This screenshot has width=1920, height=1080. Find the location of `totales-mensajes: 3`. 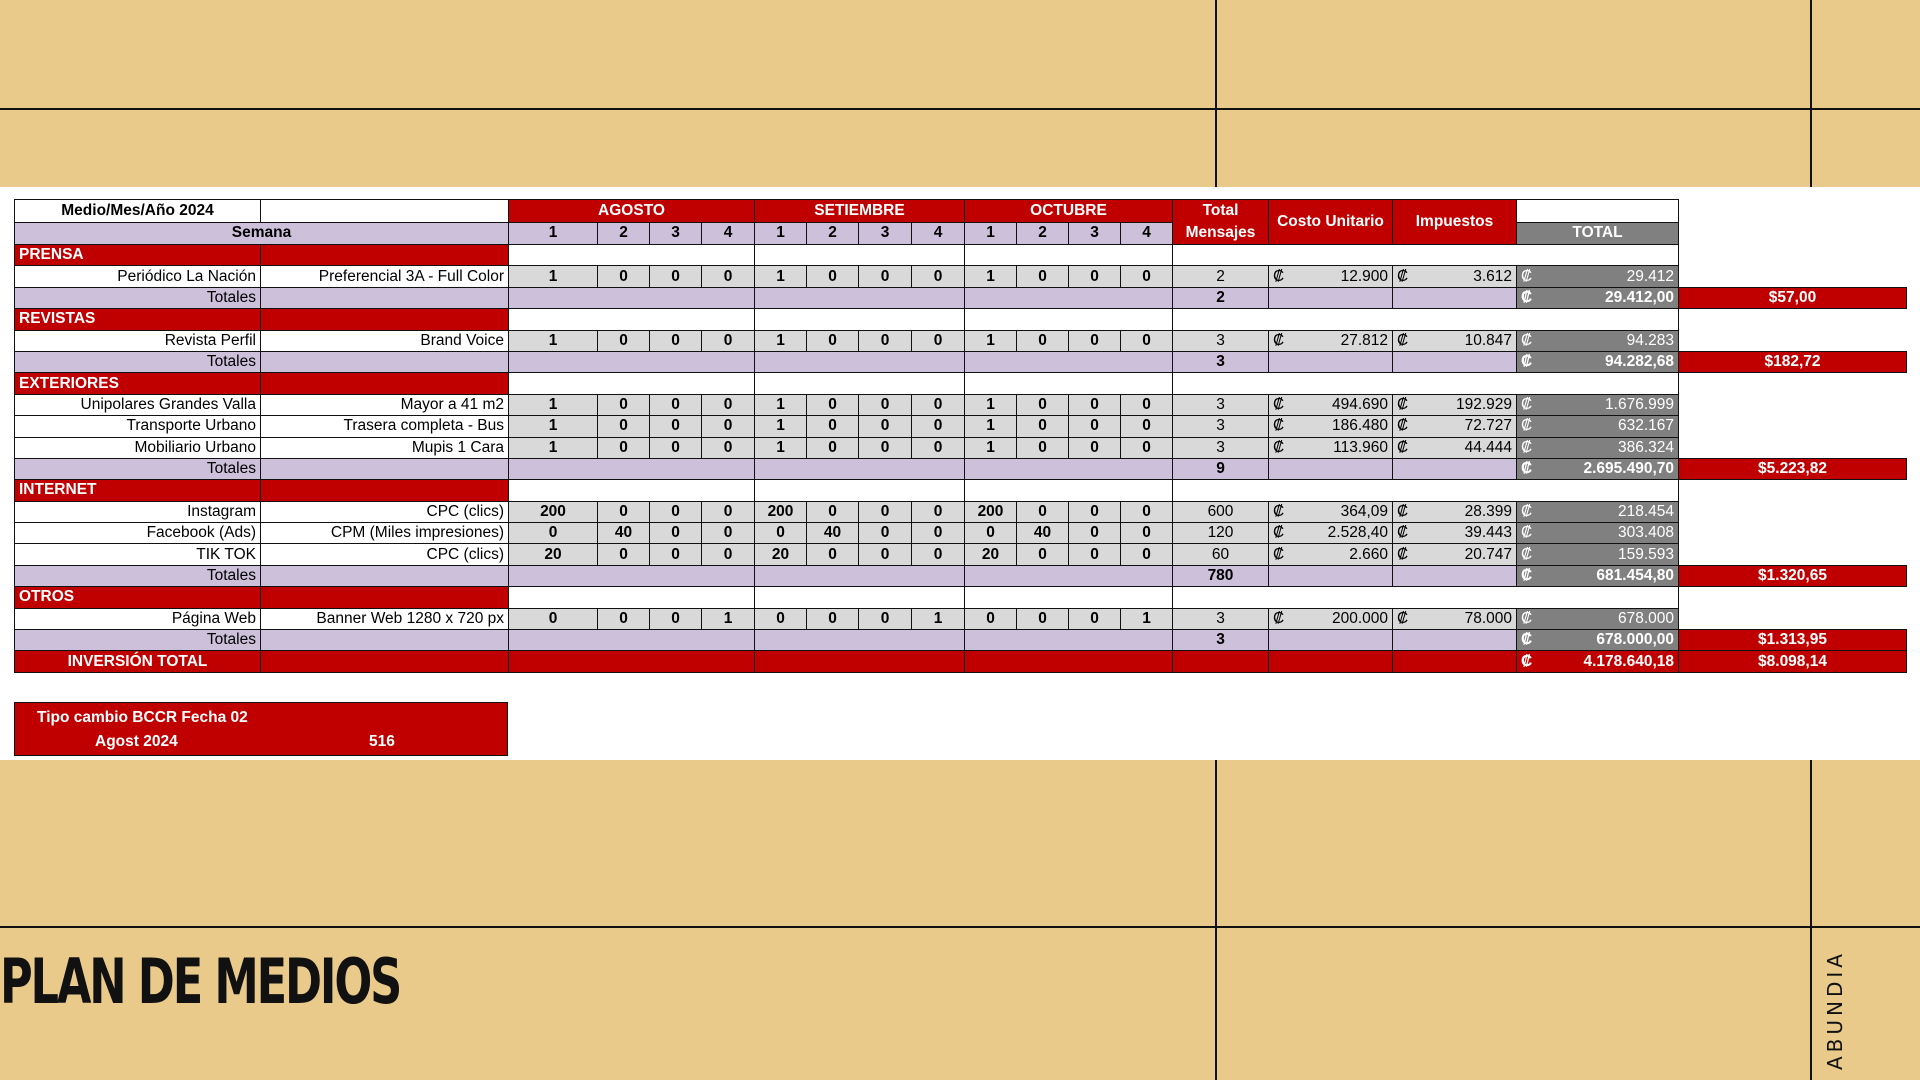

totales-mensajes: 3 is located at coordinates (1220, 640).